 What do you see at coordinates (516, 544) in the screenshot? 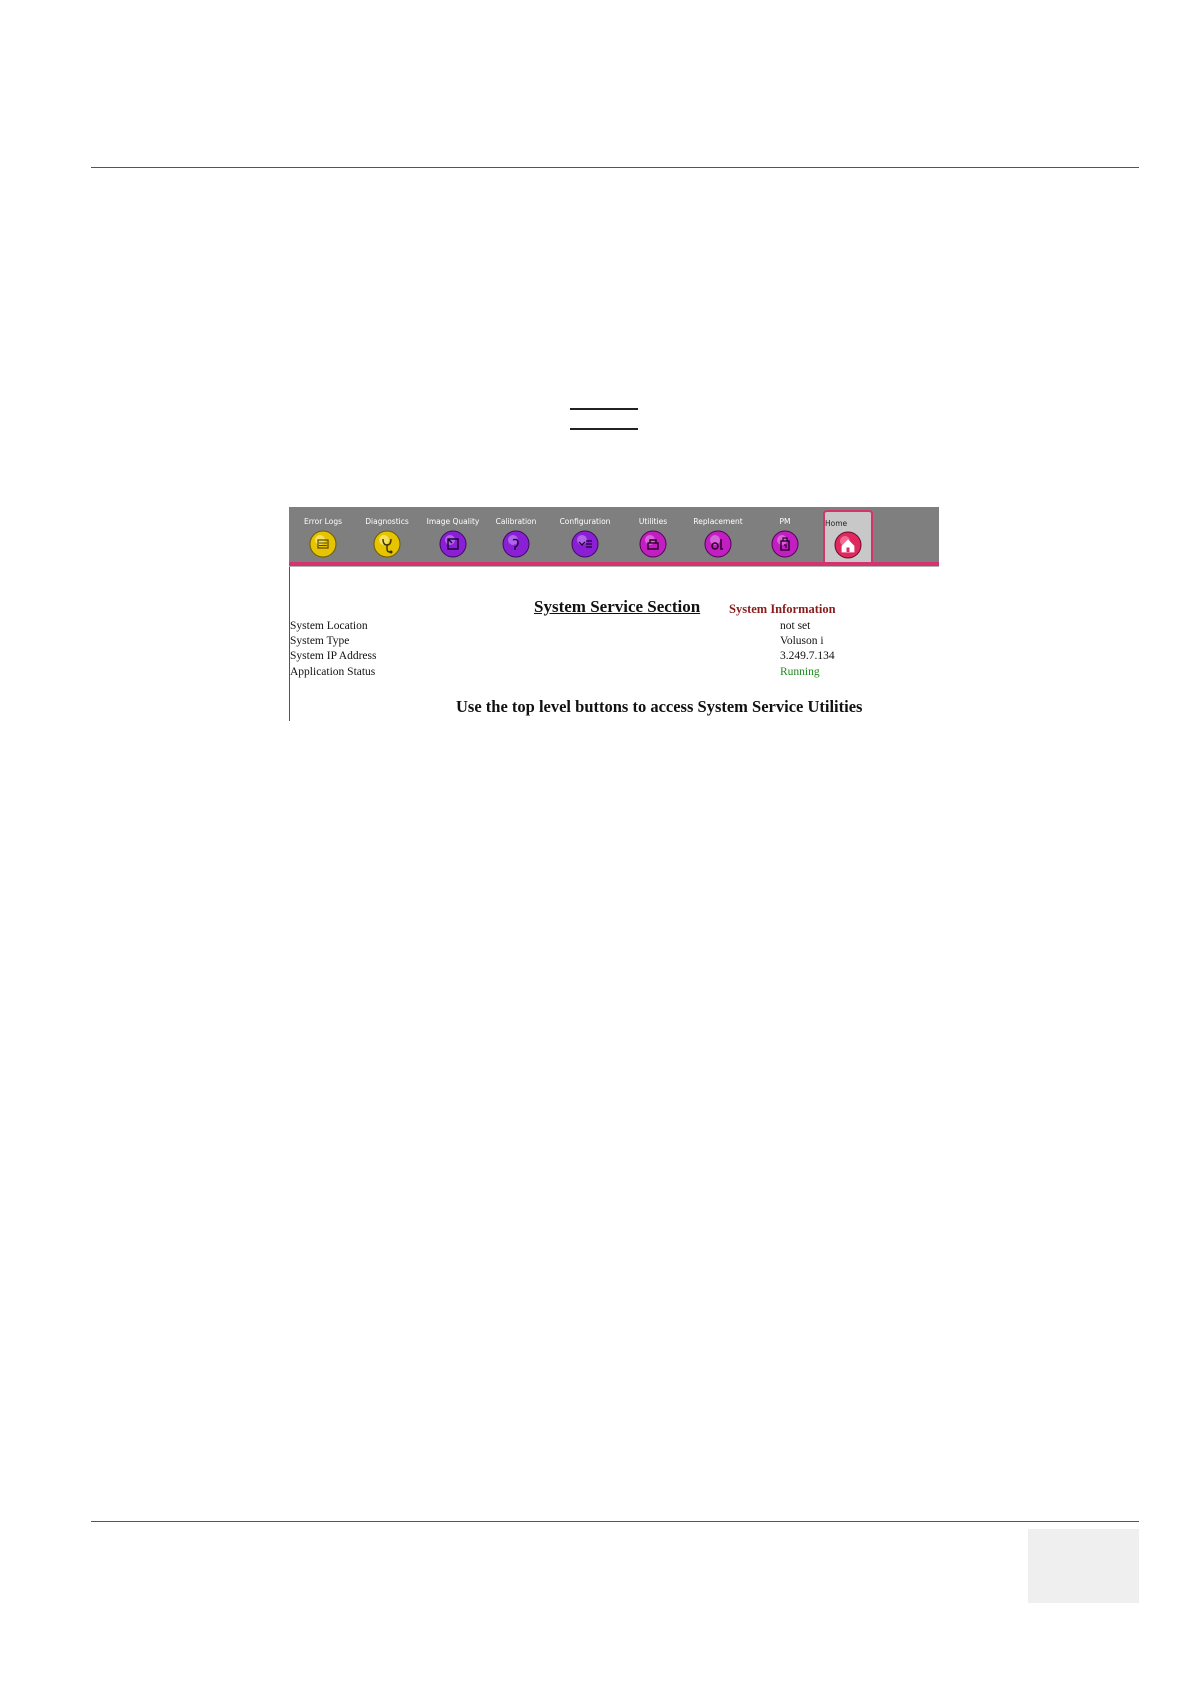
I see `calibration-icon` at bounding box center [516, 544].